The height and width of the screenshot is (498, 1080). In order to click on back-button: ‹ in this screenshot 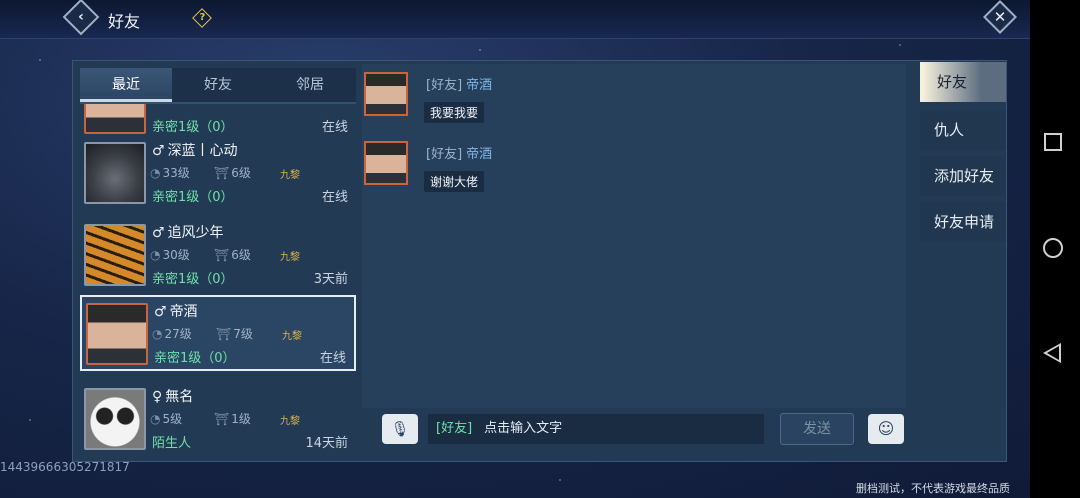, I will do `click(81, 18)`.